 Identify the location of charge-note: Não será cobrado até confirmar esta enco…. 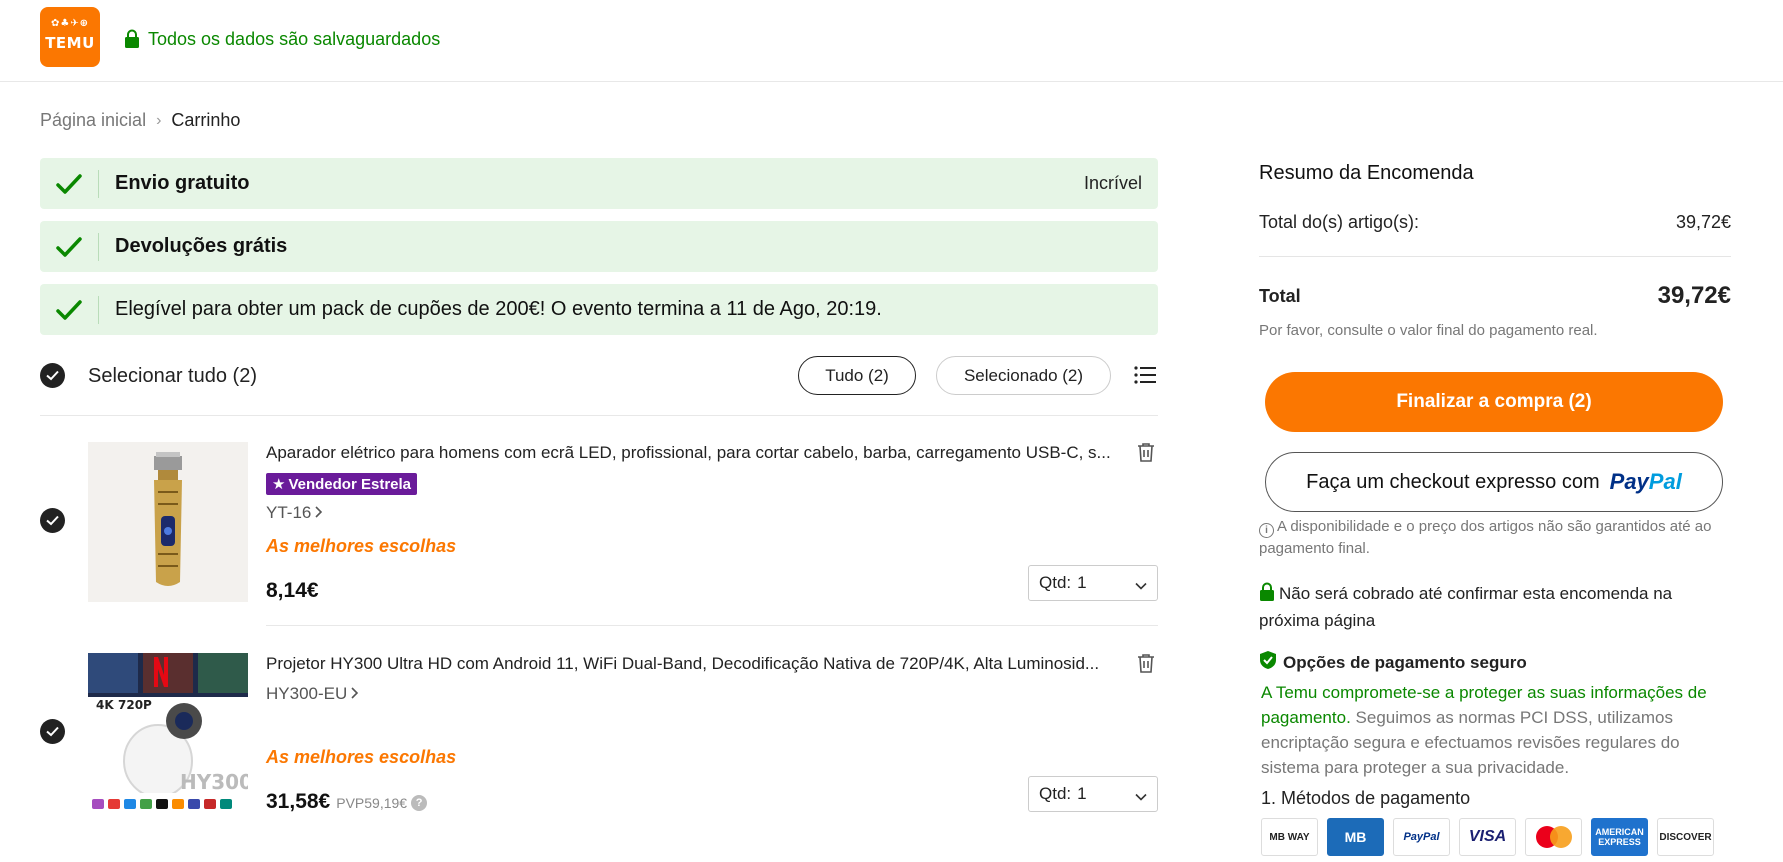
(1495, 607).